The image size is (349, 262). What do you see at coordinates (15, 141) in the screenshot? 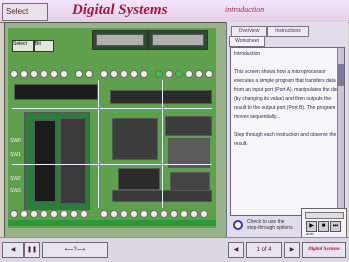
I see `switch-label: SW0` at bounding box center [15, 141].